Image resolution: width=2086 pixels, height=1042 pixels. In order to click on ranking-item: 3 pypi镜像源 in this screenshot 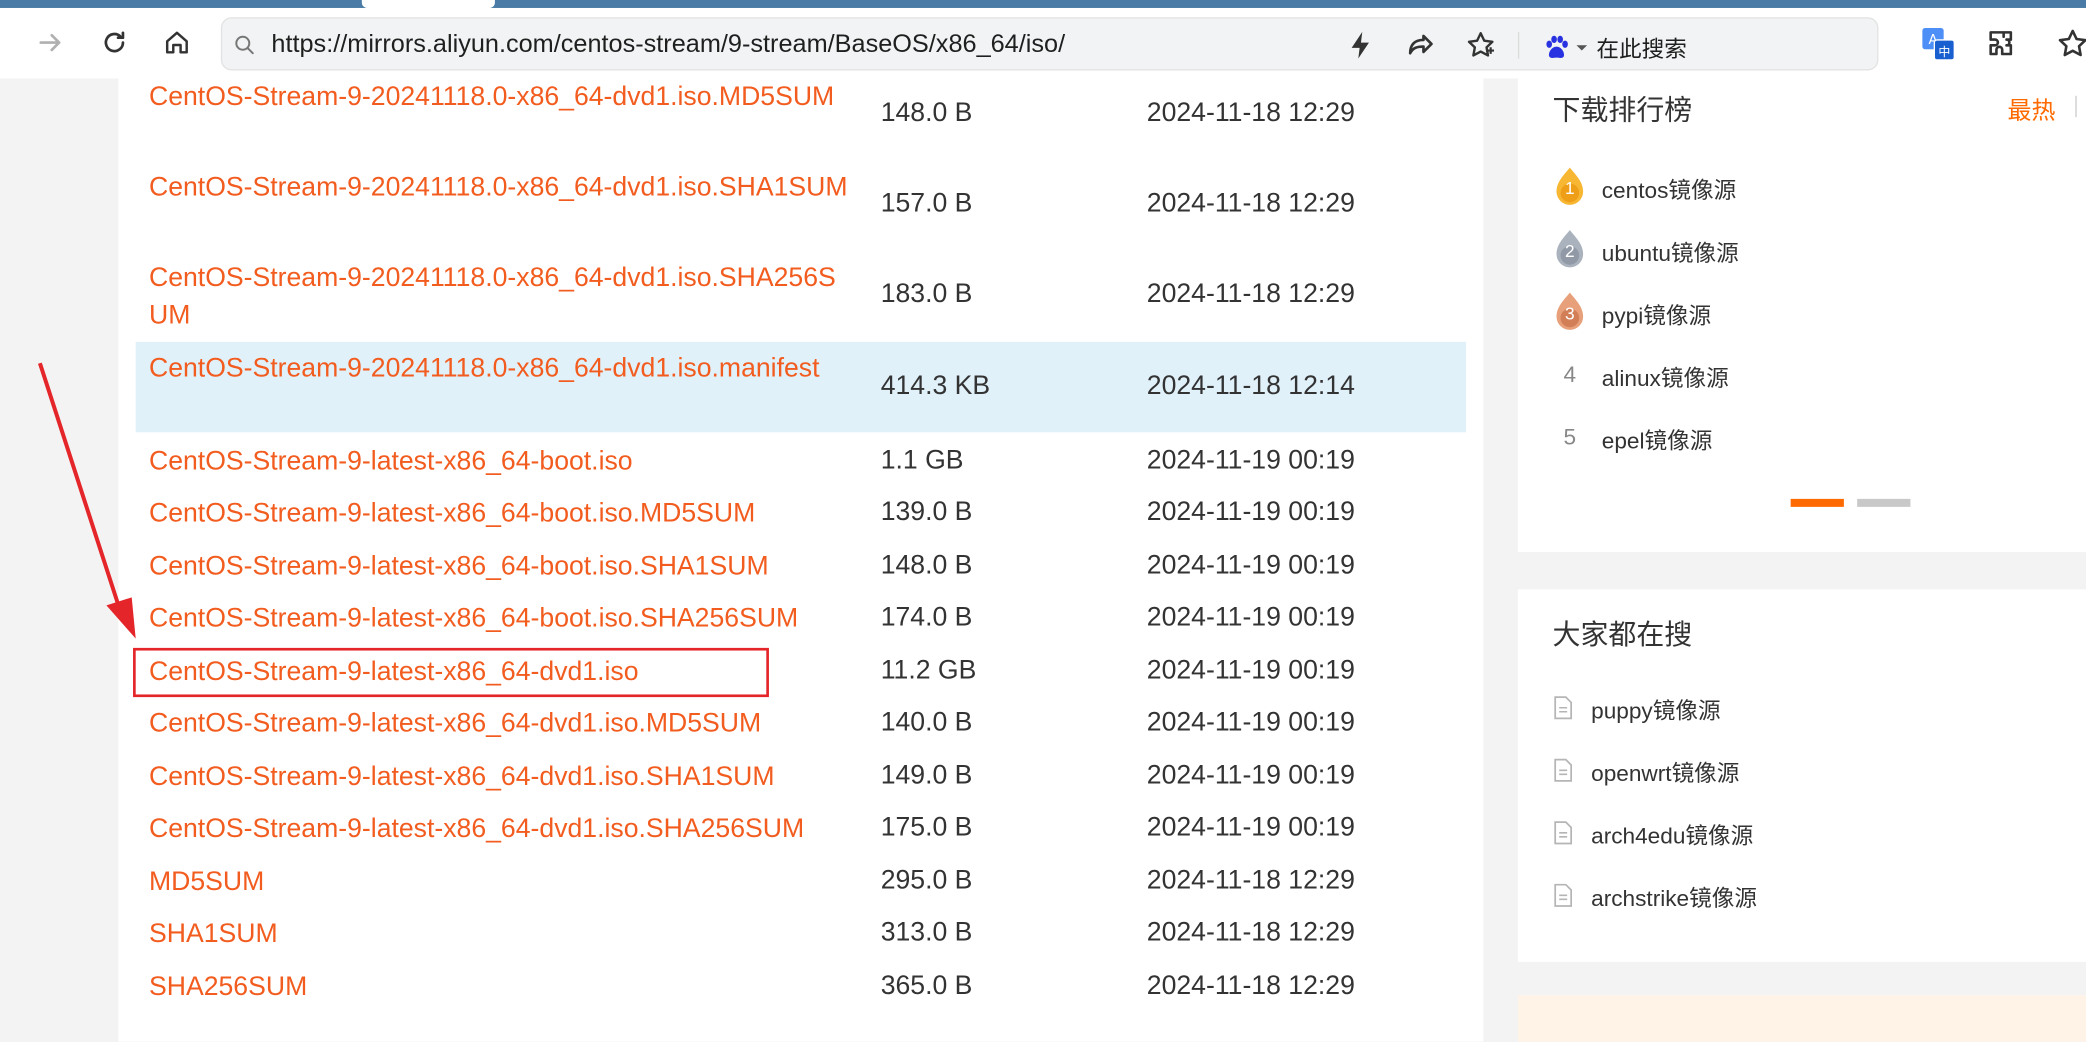, I will do `click(1632, 312)`.